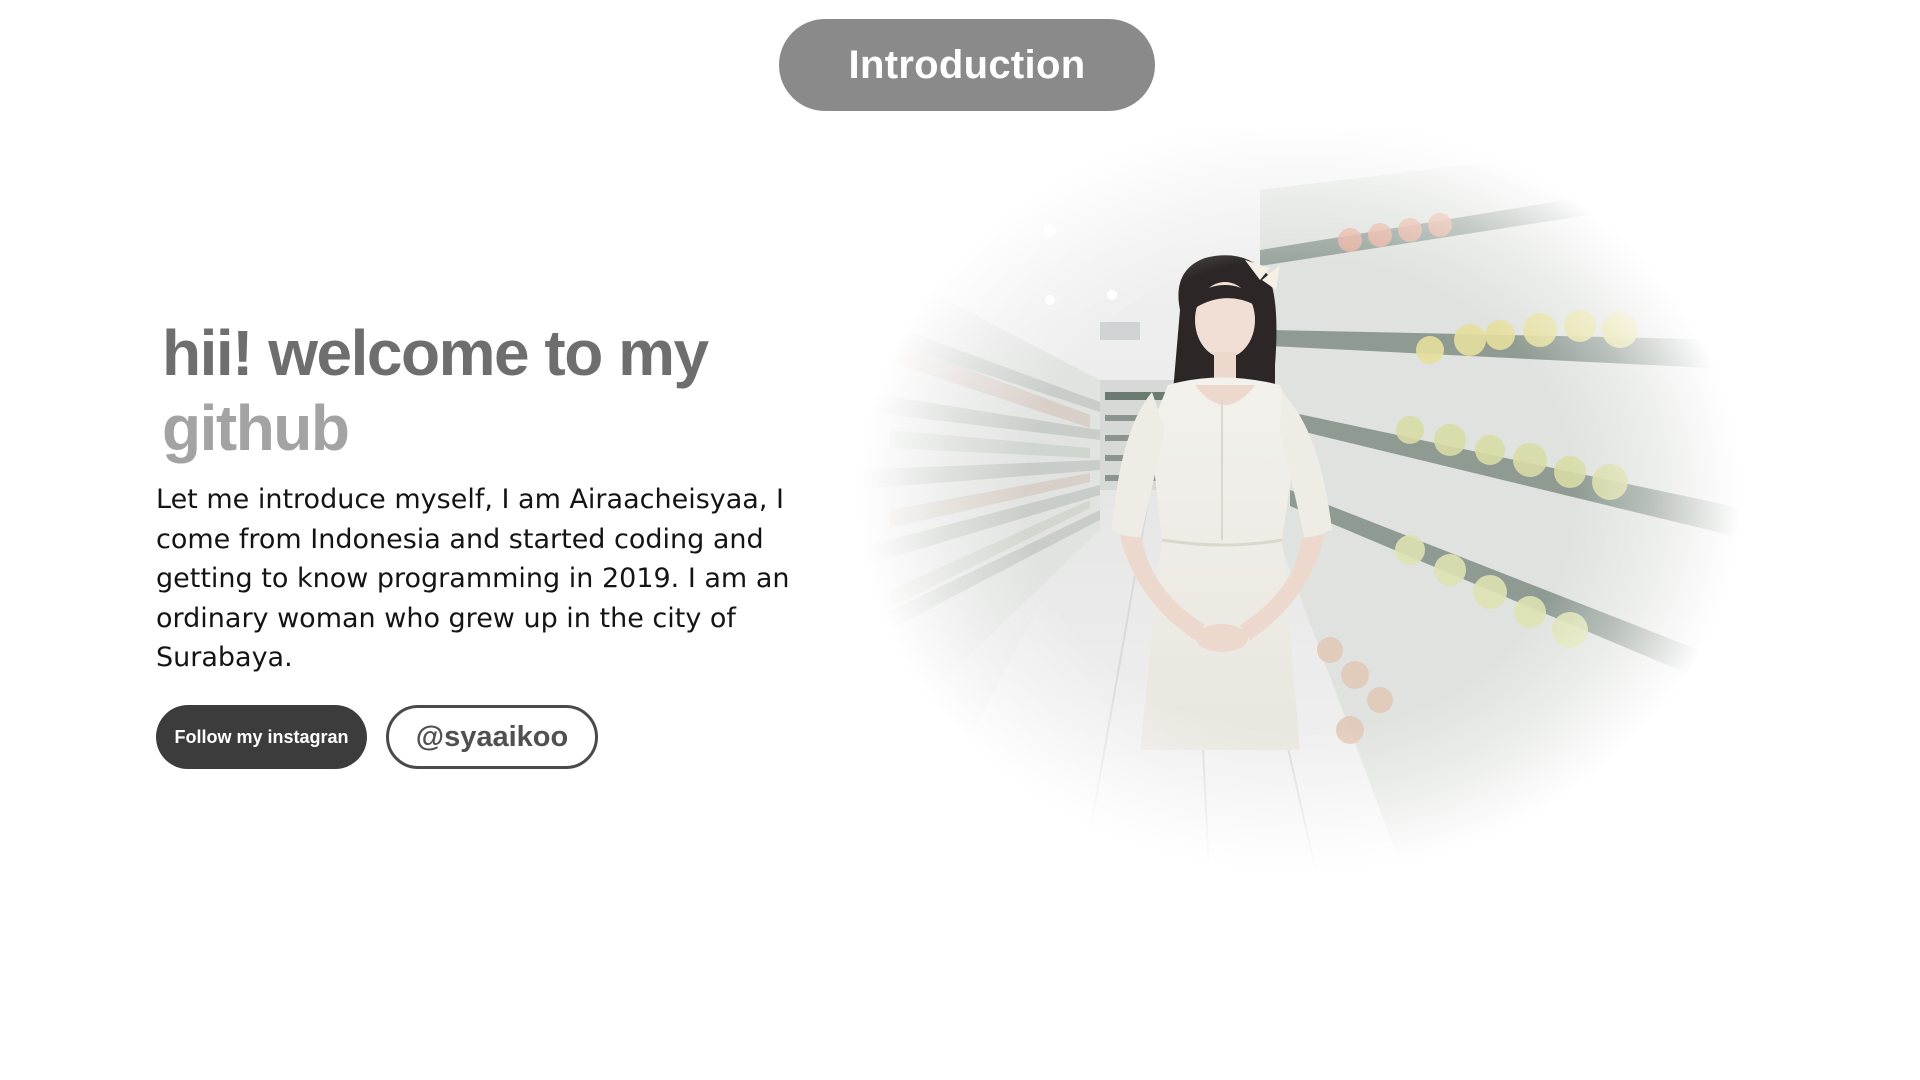 Image resolution: width=1920 pixels, height=1080 pixels. Describe the element at coordinates (492, 737) in the screenshot. I see `instagram-handle-button: @syaaikoo` at that location.